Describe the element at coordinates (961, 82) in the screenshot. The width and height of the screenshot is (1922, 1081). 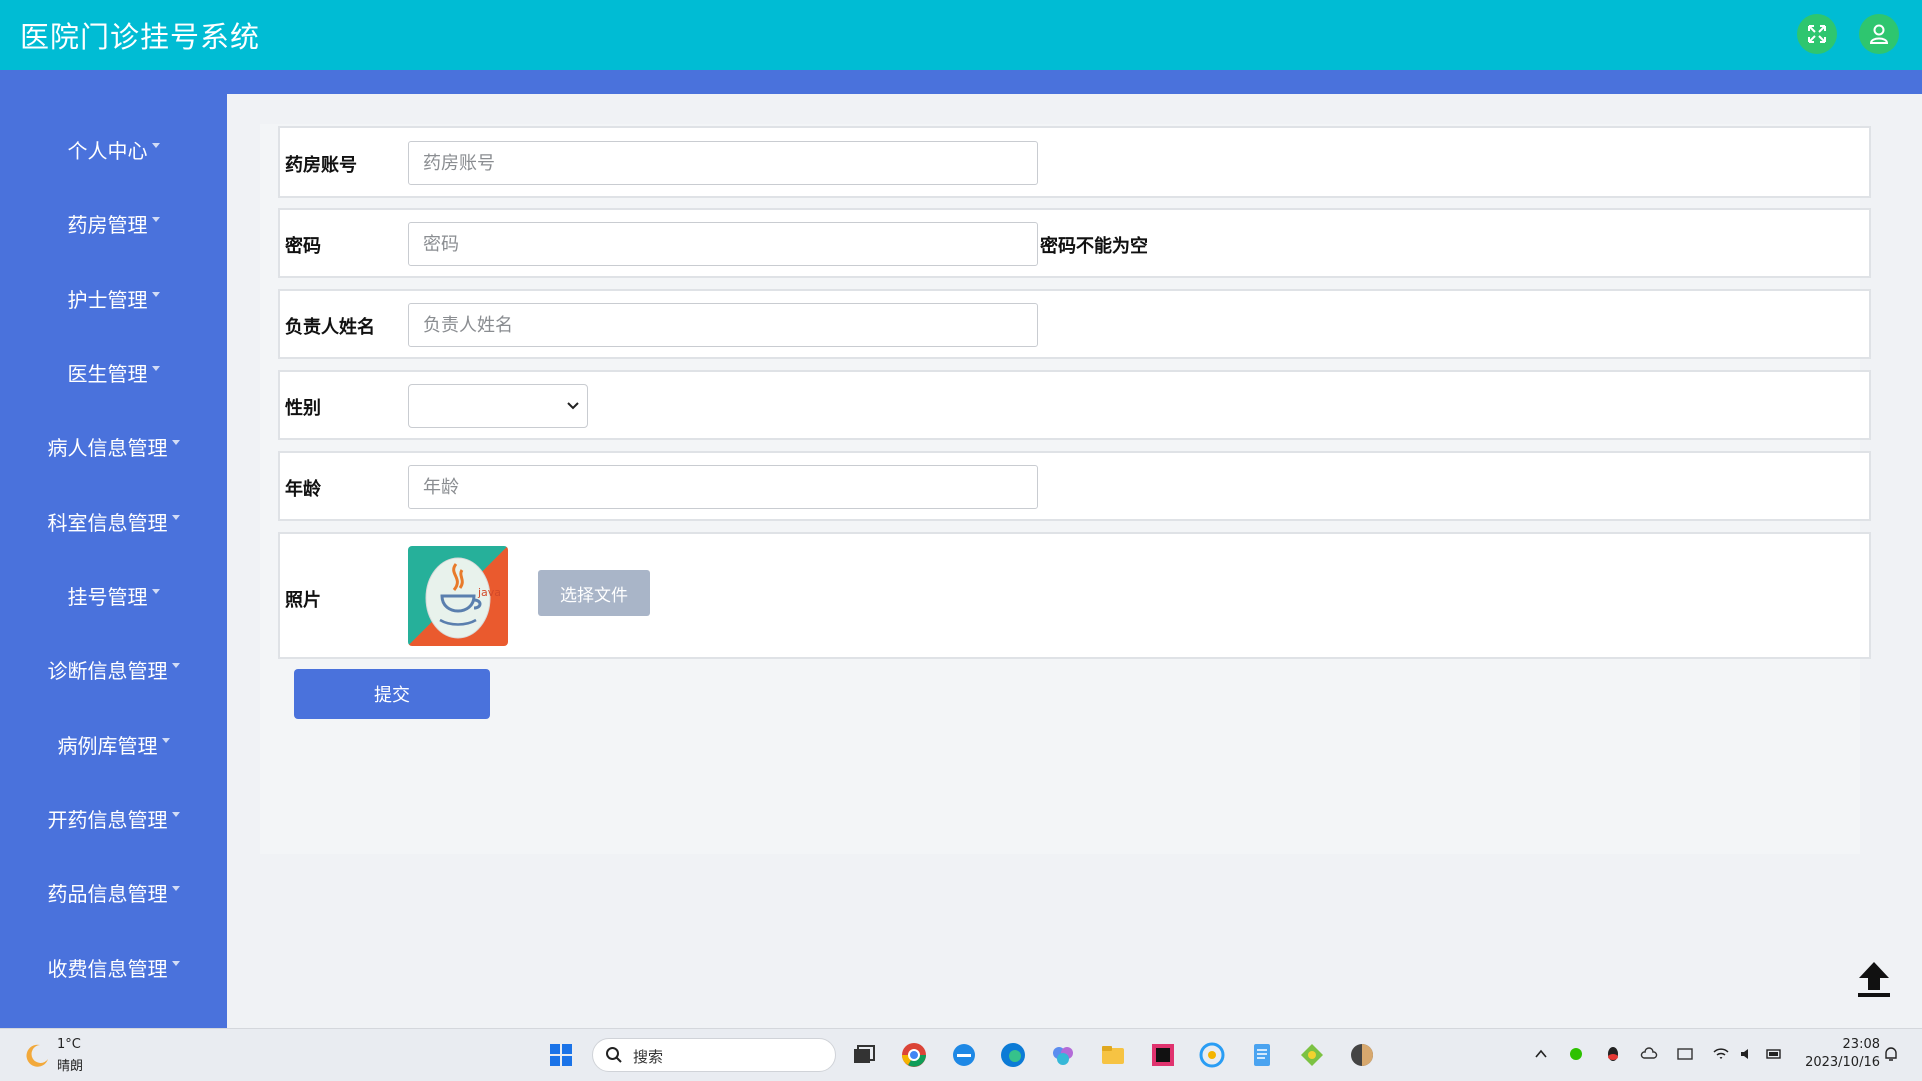
I see `header-strip` at that location.